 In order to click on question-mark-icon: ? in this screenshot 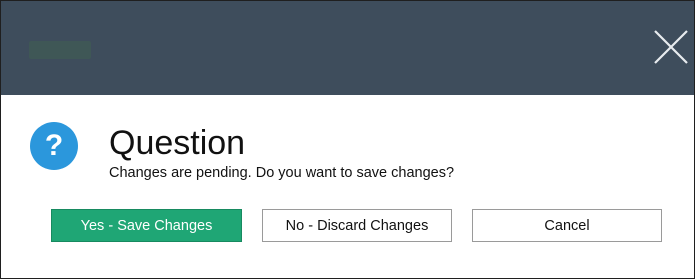, I will do `click(54, 146)`.